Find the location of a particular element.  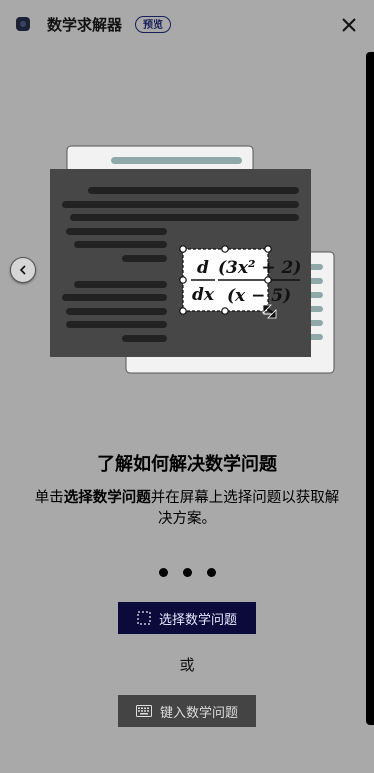

header-bar: 数学求解器 预览 is located at coordinates (187, 26).